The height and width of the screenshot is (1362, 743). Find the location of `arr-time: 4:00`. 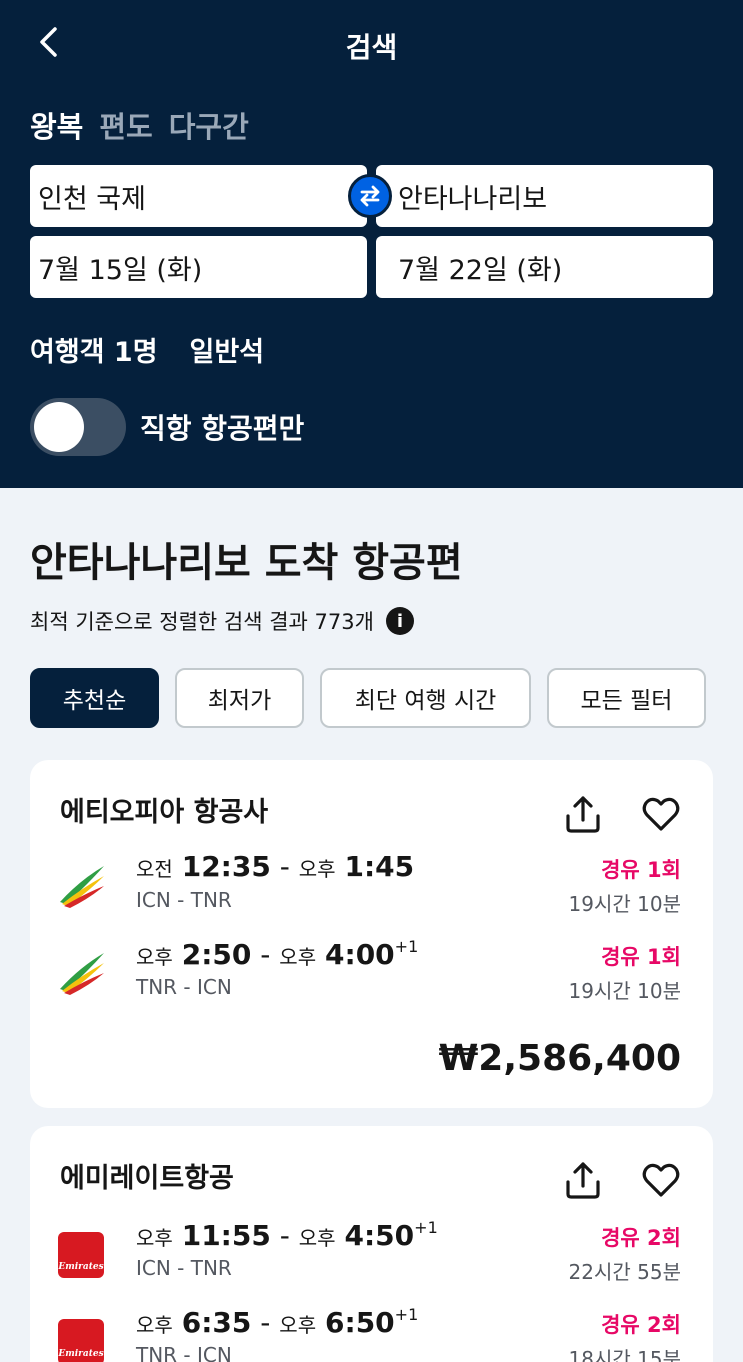

arr-time: 4:00 is located at coordinates (360, 954).